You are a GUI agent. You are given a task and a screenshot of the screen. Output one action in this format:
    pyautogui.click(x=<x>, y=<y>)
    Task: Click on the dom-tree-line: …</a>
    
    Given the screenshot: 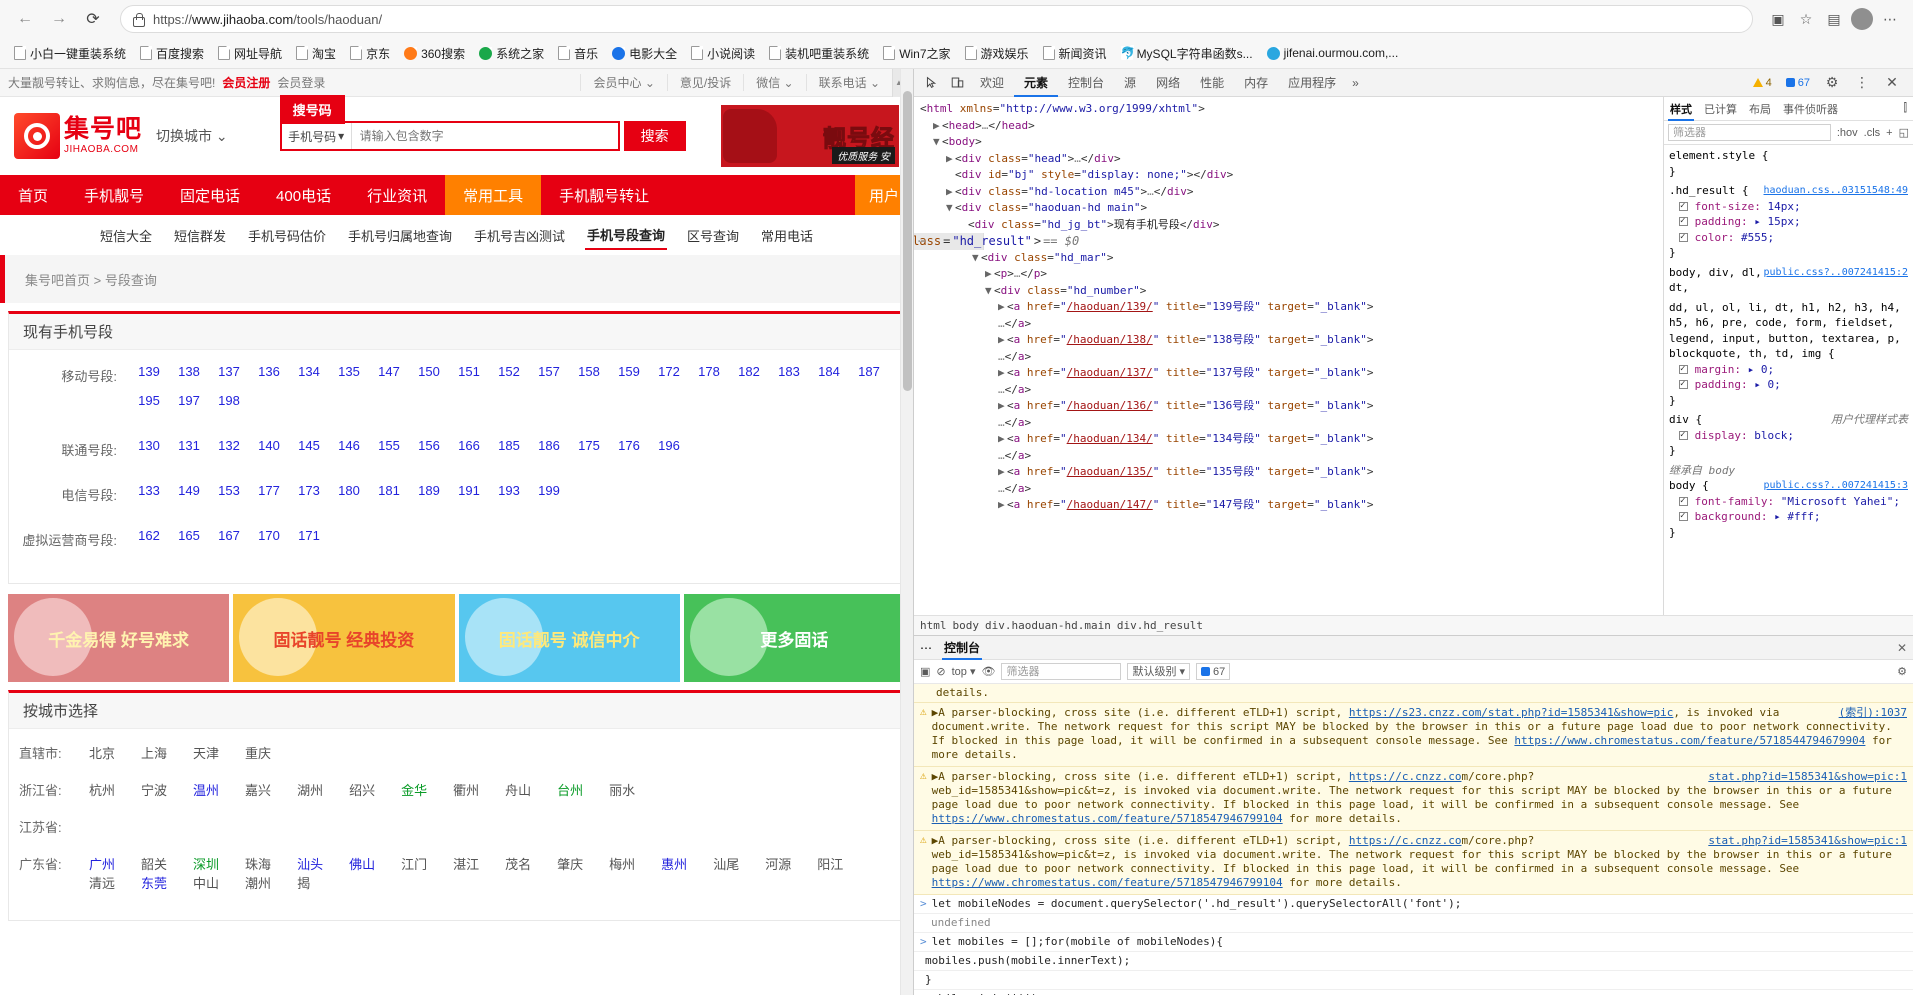 What is the action you would take?
    pyautogui.click(x=1288, y=390)
    